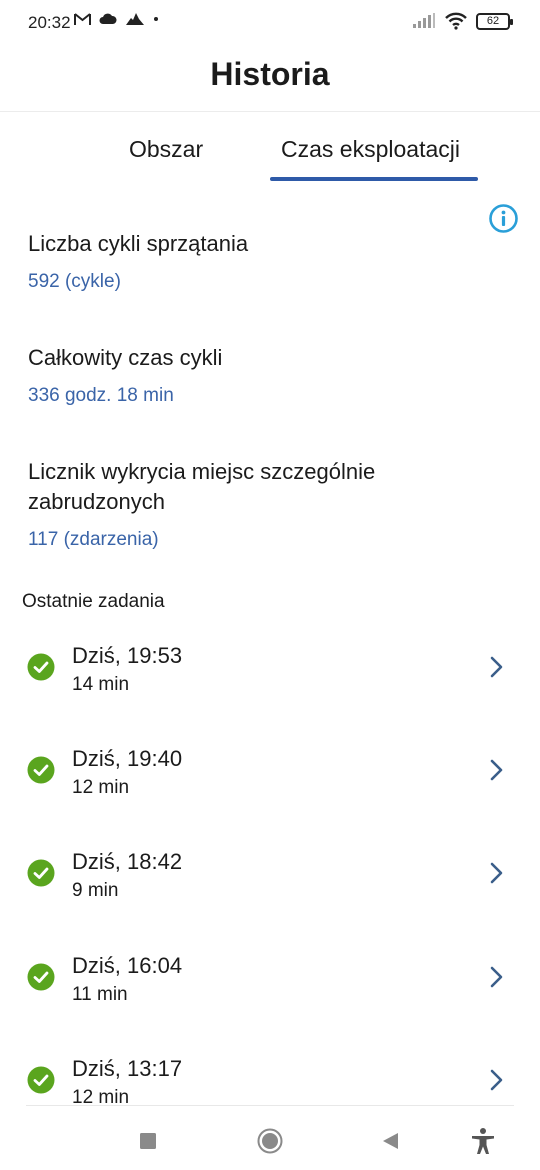 The width and height of the screenshot is (540, 1170). Describe the element at coordinates (270, 1074) in the screenshot. I see `task-row: Dziś, 13:17 12 min` at that location.